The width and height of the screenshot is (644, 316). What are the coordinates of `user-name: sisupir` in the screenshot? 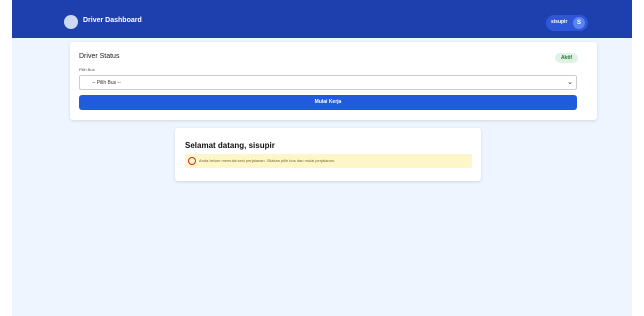 It's located at (559, 22).